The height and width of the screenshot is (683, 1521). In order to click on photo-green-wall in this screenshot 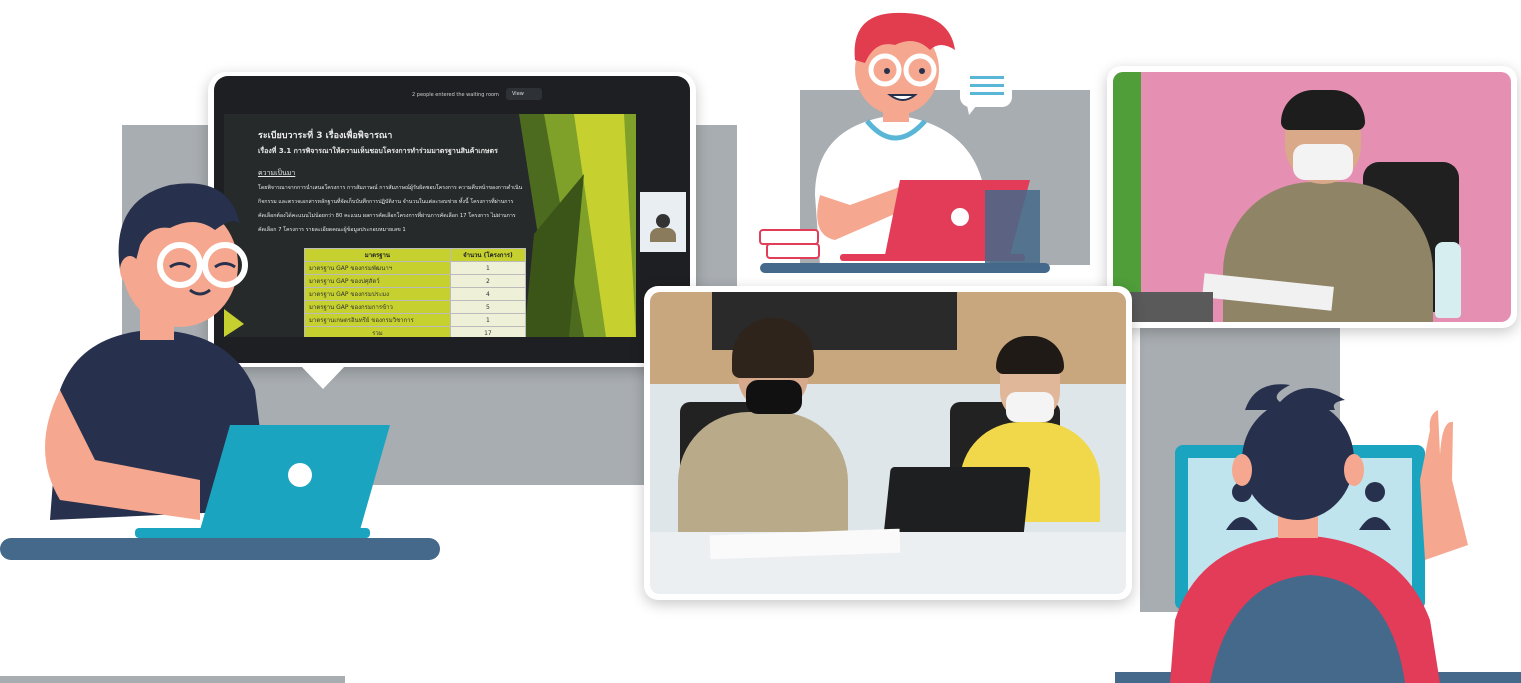, I will do `click(1127, 197)`.